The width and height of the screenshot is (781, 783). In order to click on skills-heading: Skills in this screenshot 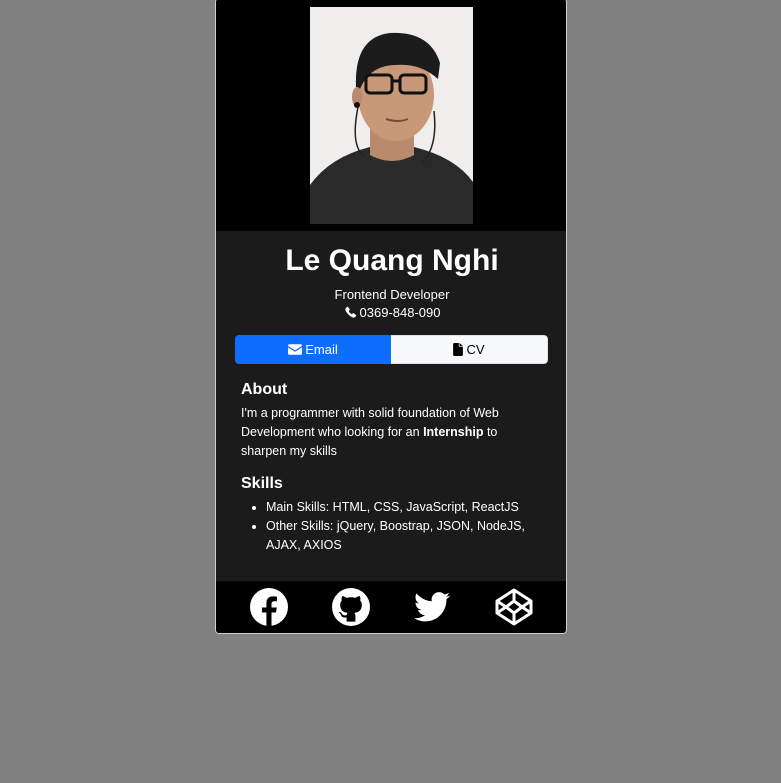, I will do `click(262, 483)`.